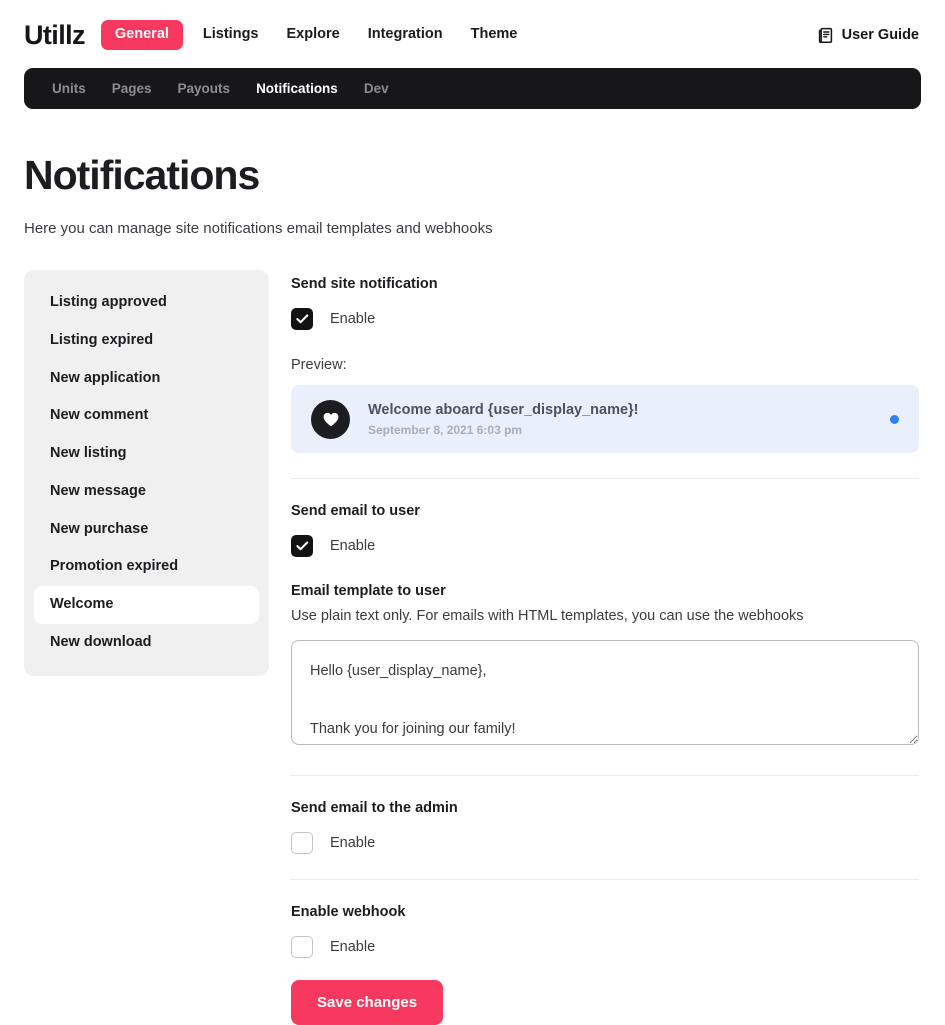  Describe the element at coordinates (302, 947) in the screenshot. I see `webhook-checkbox` at that location.